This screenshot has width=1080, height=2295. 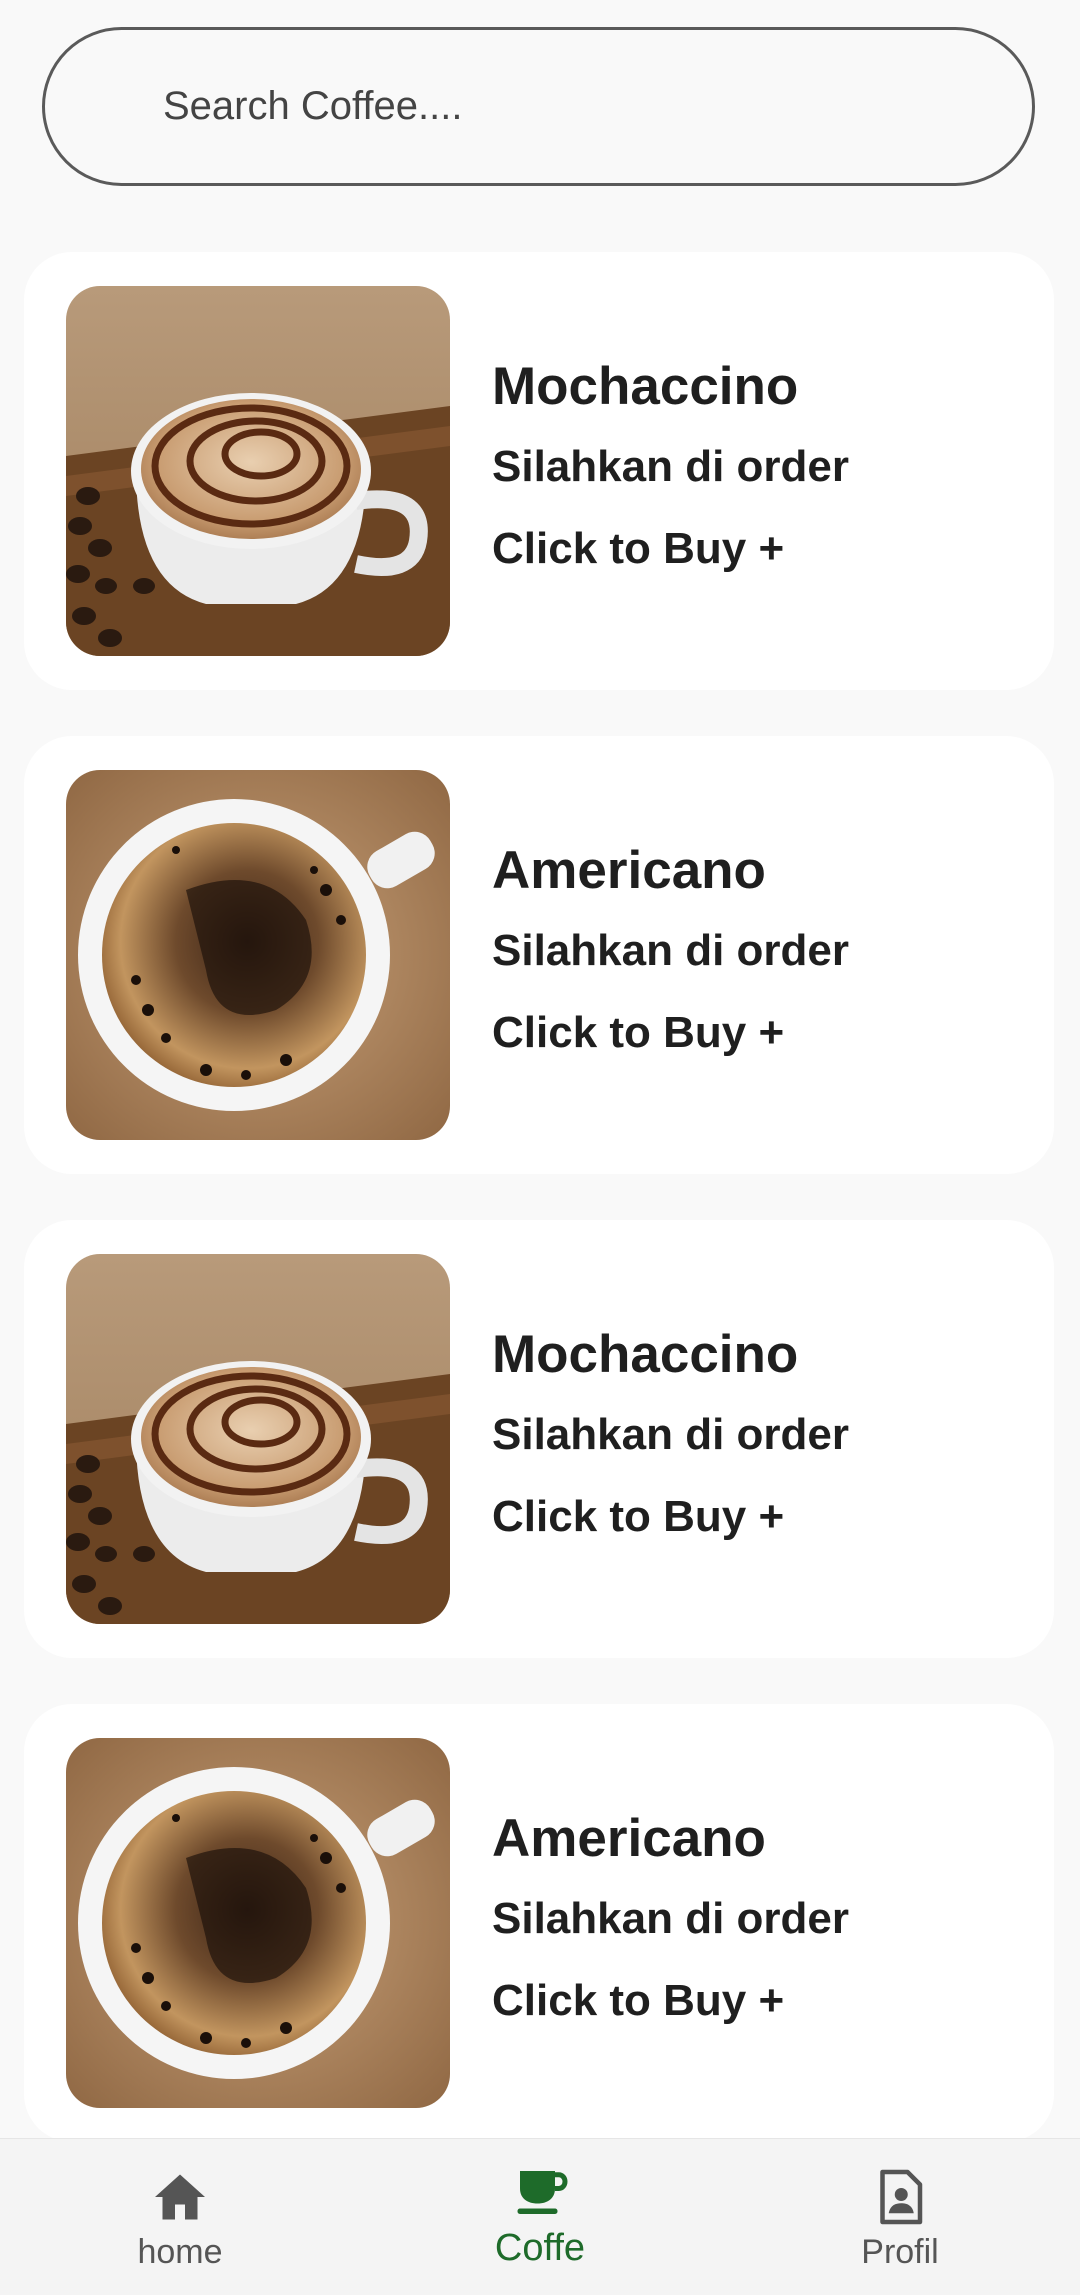 What do you see at coordinates (901, 2197) in the screenshot?
I see `profile-document-icon` at bounding box center [901, 2197].